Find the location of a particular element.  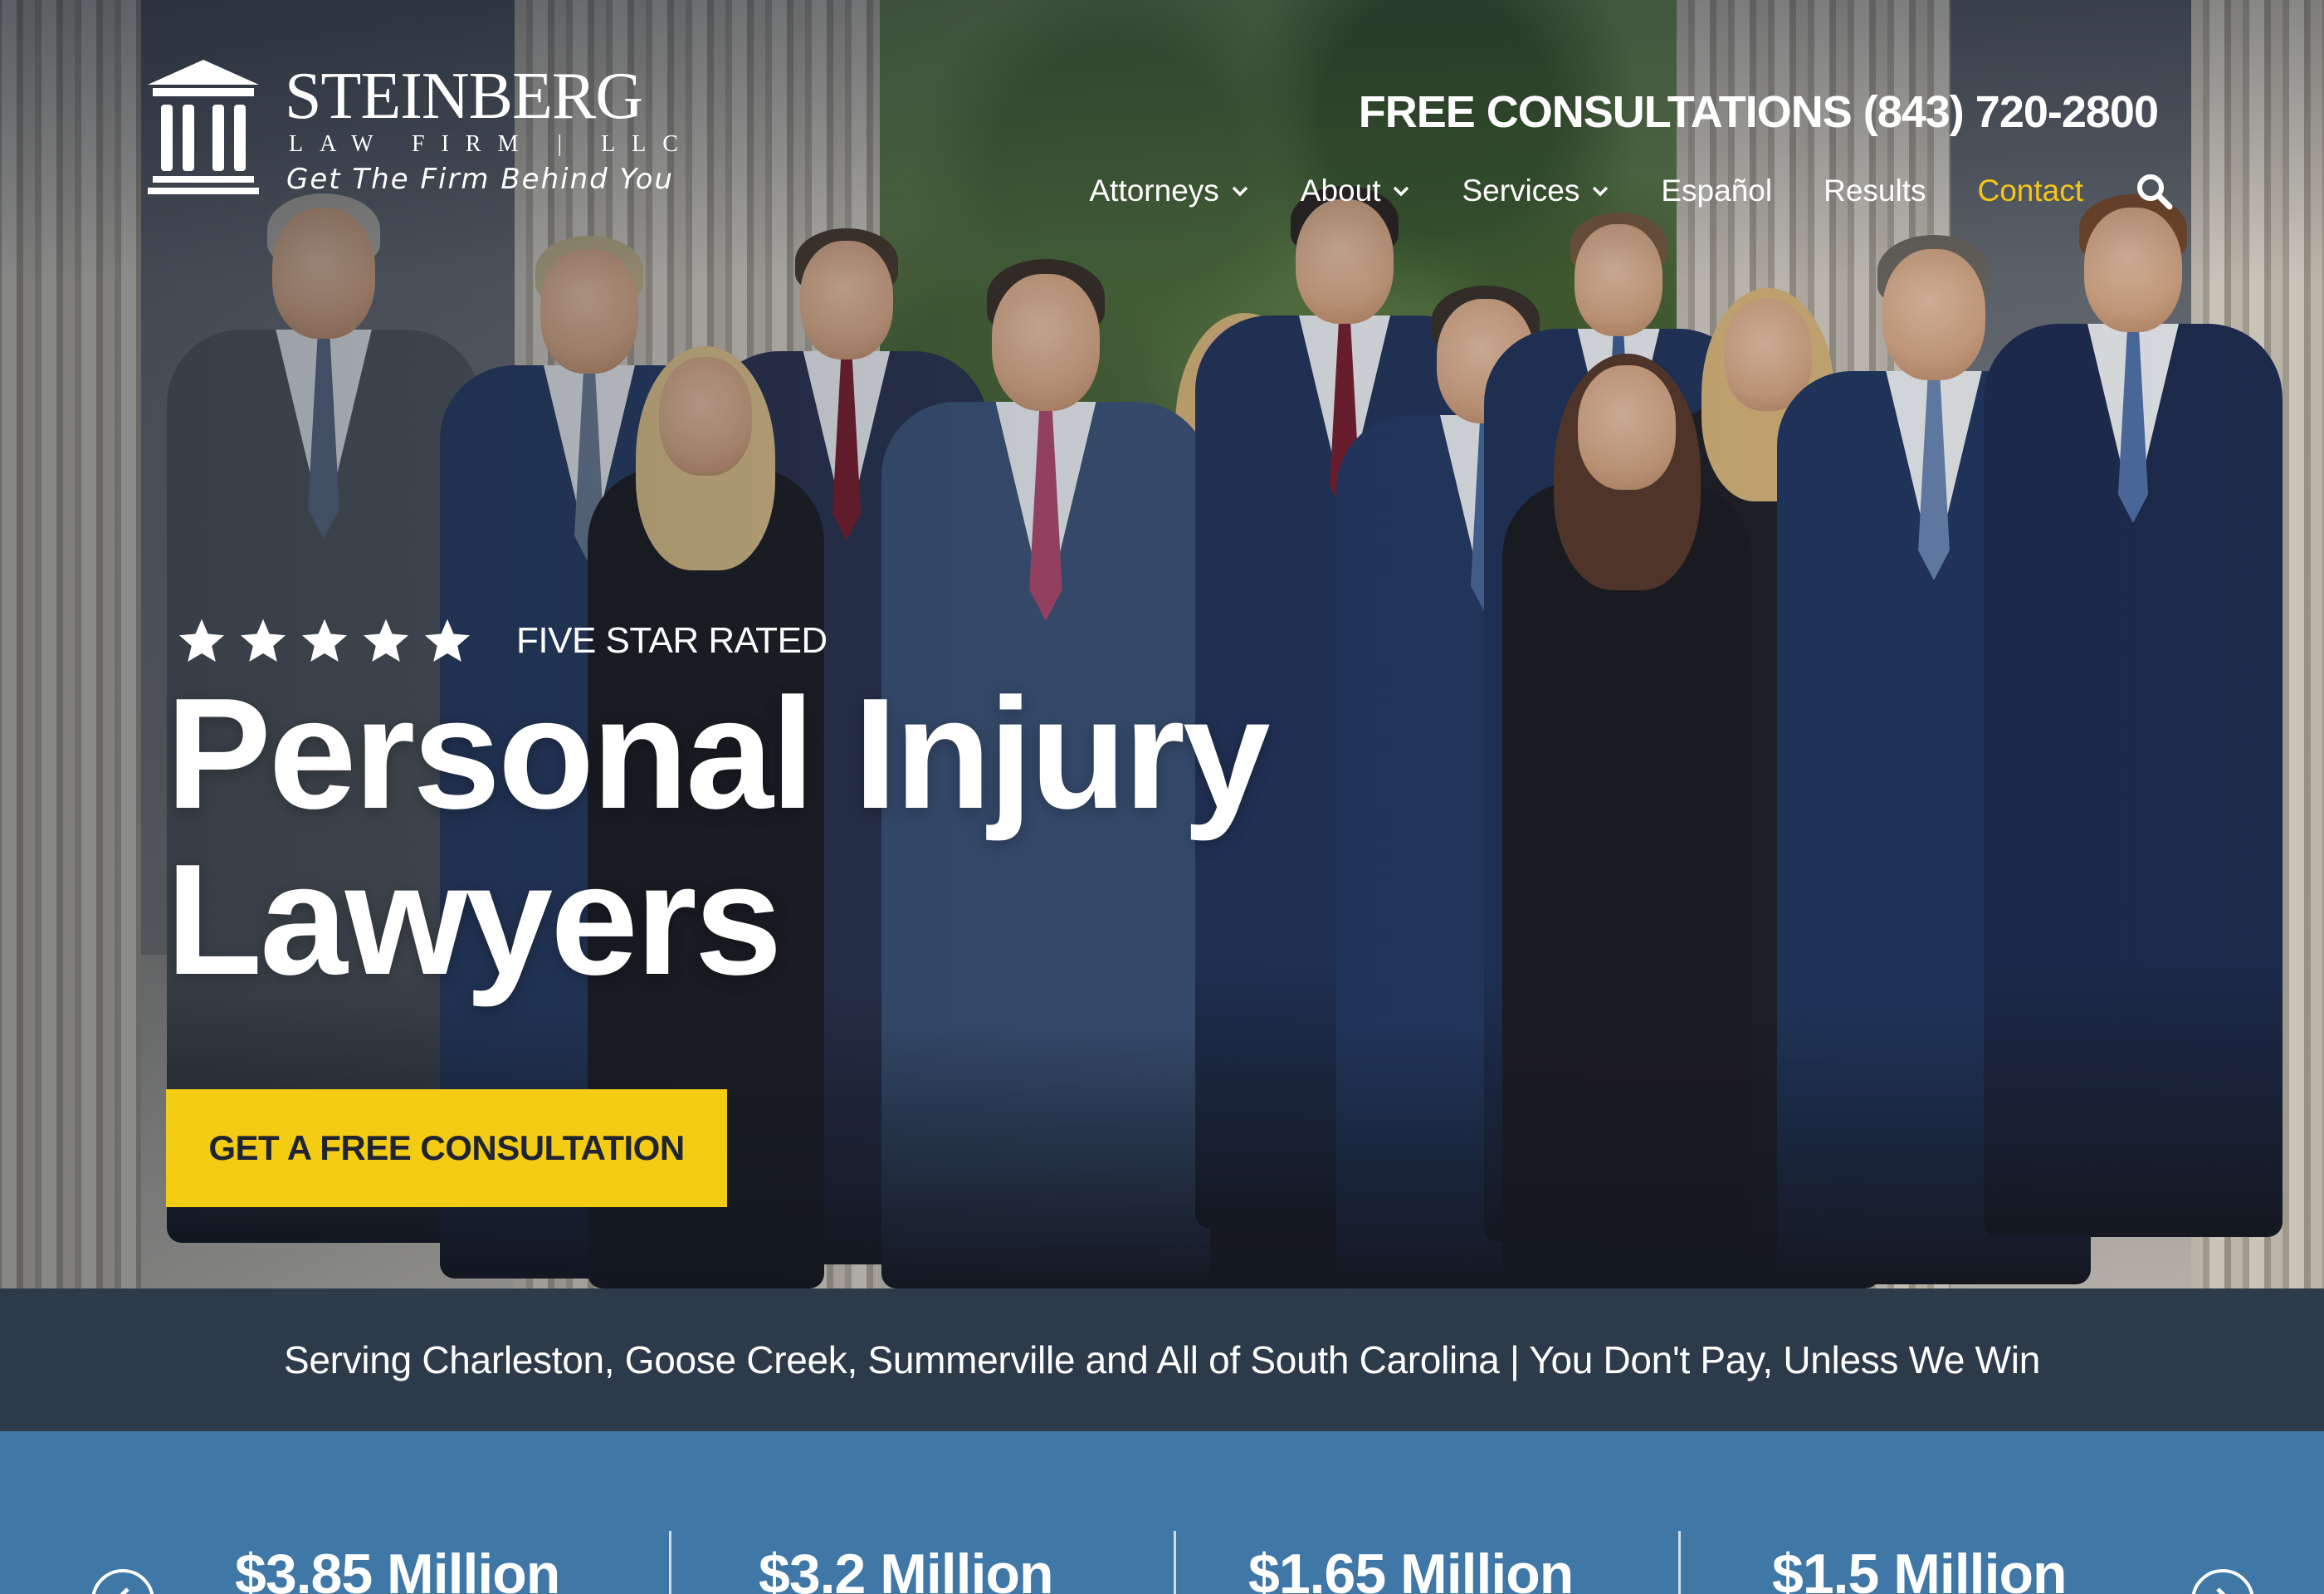

logo-name: STEINBERG is located at coordinates (464, 96).